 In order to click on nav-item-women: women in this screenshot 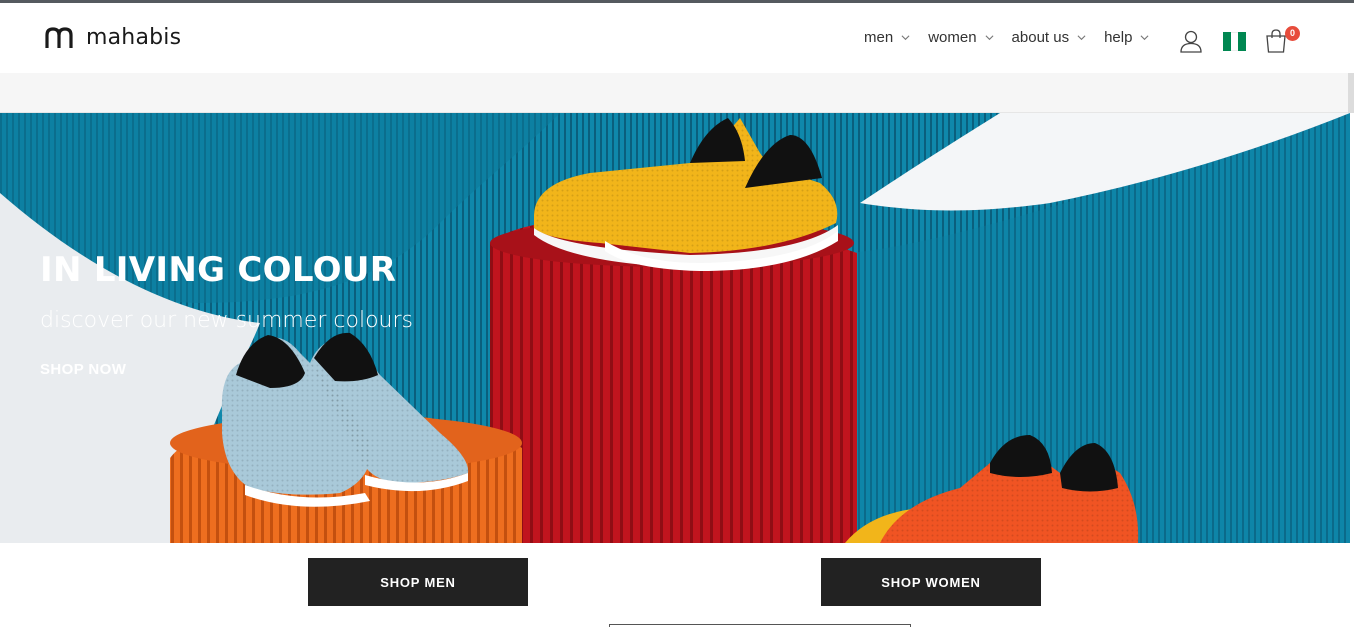, I will do `click(961, 37)`.